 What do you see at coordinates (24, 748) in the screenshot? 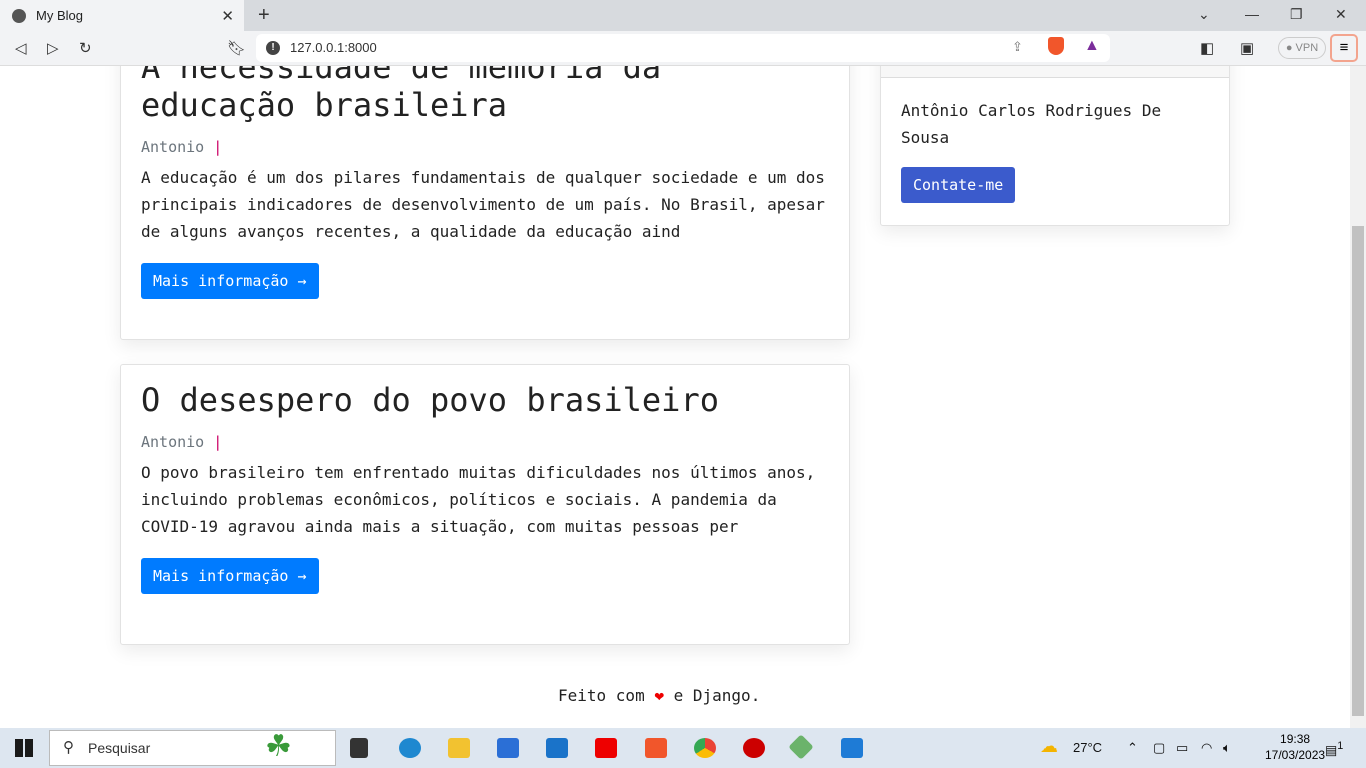
I see `windows-start-icon` at bounding box center [24, 748].